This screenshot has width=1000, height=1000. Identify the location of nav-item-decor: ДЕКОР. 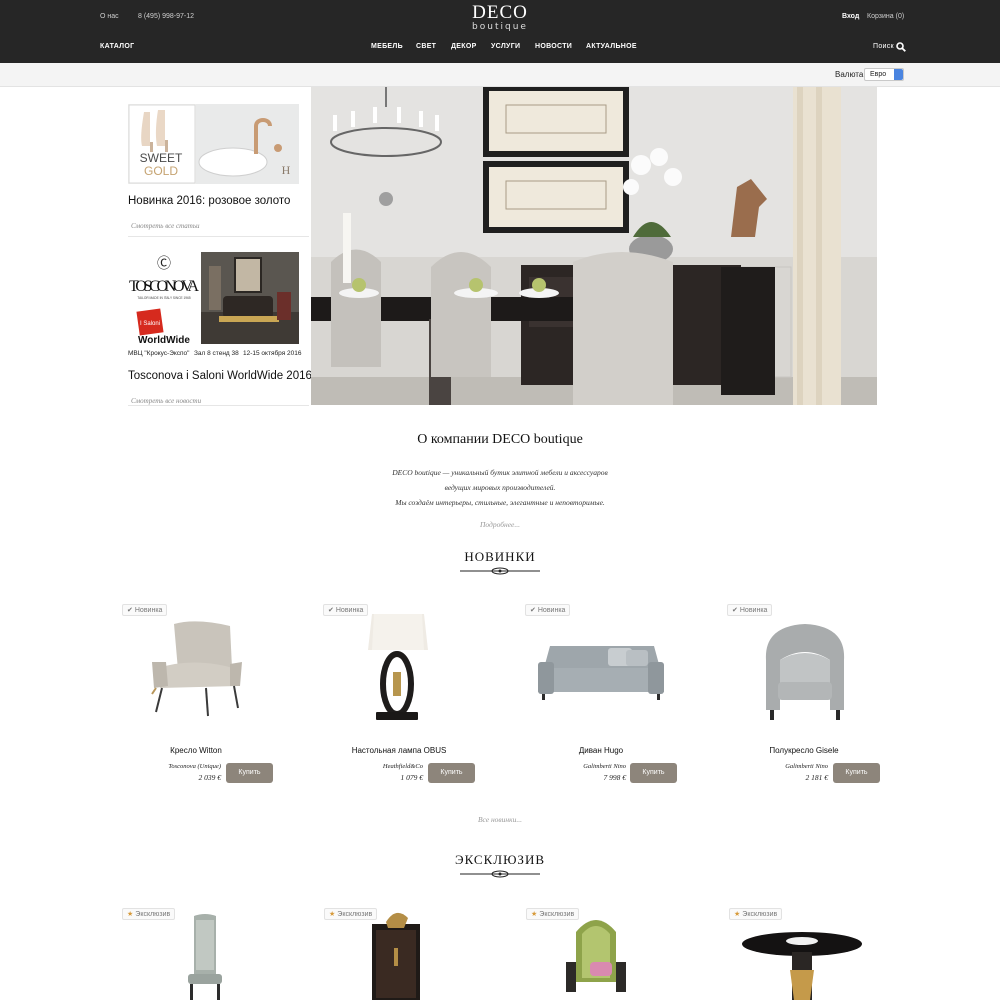
(464, 46).